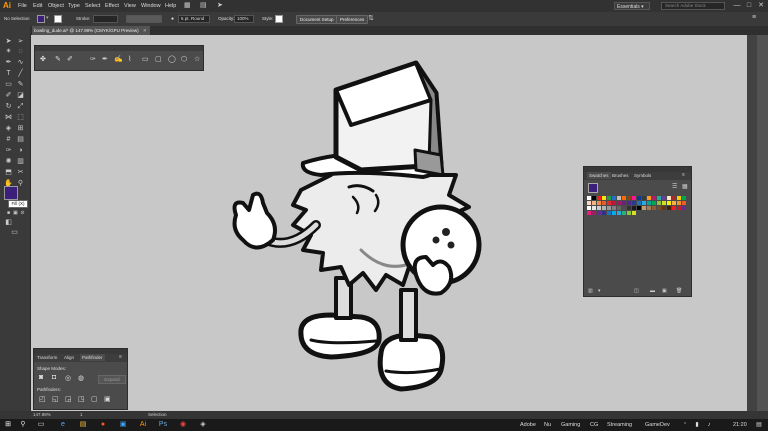 This screenshot has height=431, width=768. I want to click on star-icon: ☆, so click(197, 59).